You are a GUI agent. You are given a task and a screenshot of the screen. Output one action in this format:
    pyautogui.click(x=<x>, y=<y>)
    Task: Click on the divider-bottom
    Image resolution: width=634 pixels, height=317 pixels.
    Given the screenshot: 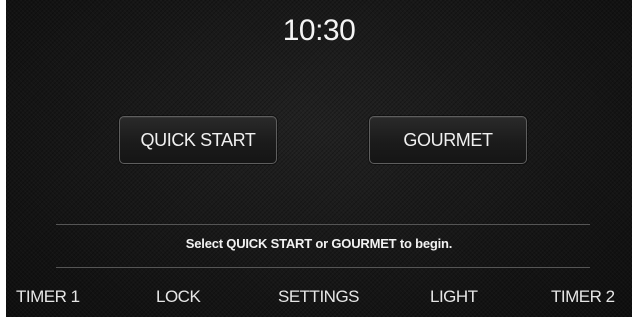 What is the action you would take?
    pyautogui.click(x=323, y=267)
    